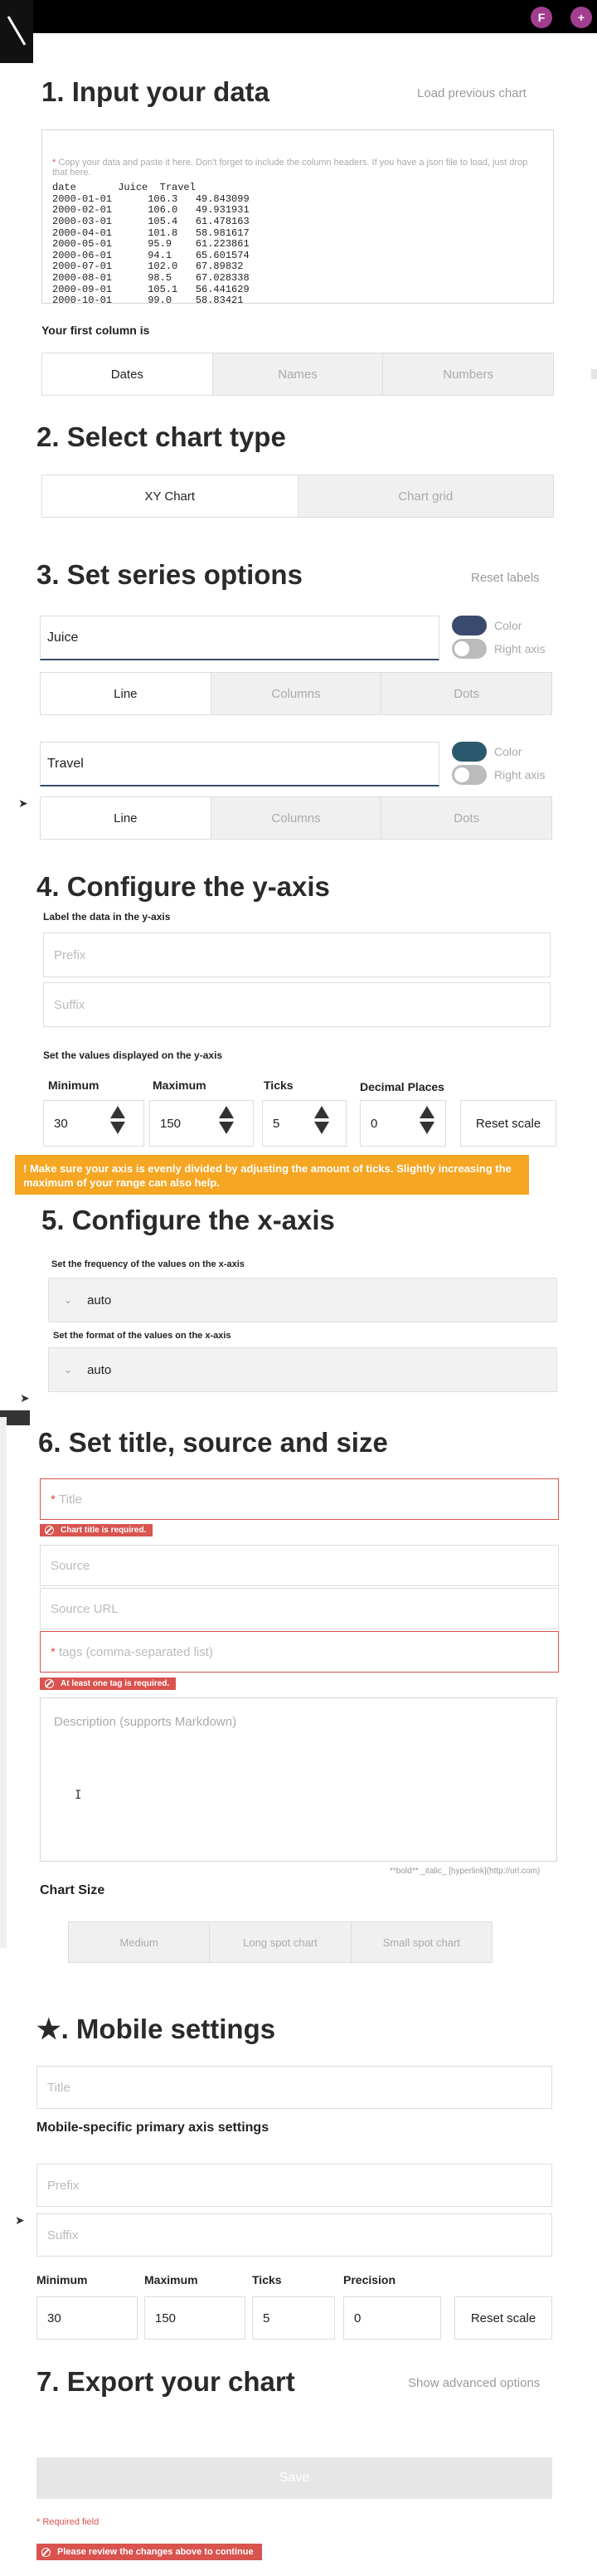 The width and height of the screenshot is (597, 2576). What do you see at coordinates (169, 574) in the screenshot?
I see `section-title-series-options: 3. Set series options` at bounding box center [169, 574].